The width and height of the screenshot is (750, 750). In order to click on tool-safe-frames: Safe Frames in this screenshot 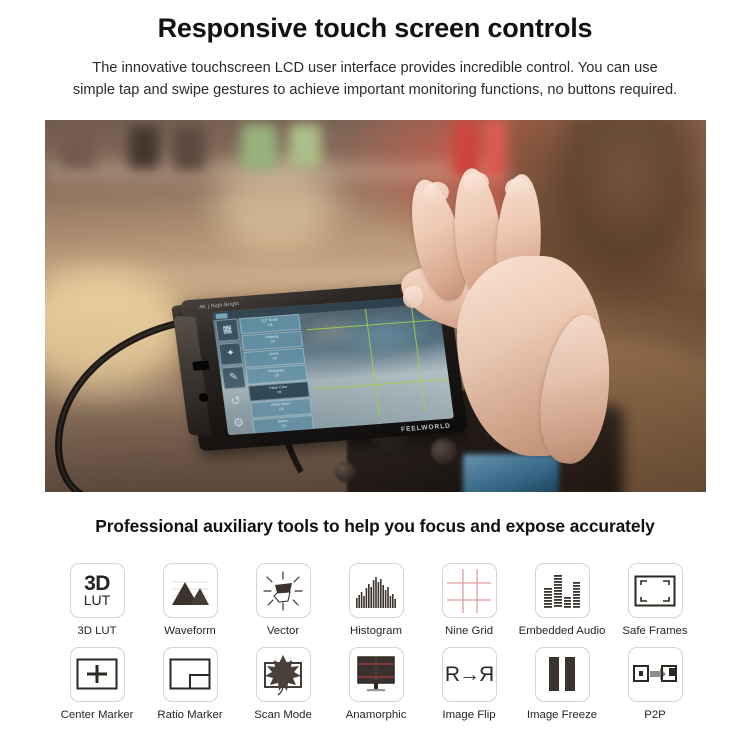, I will do `click(655, 600)`.